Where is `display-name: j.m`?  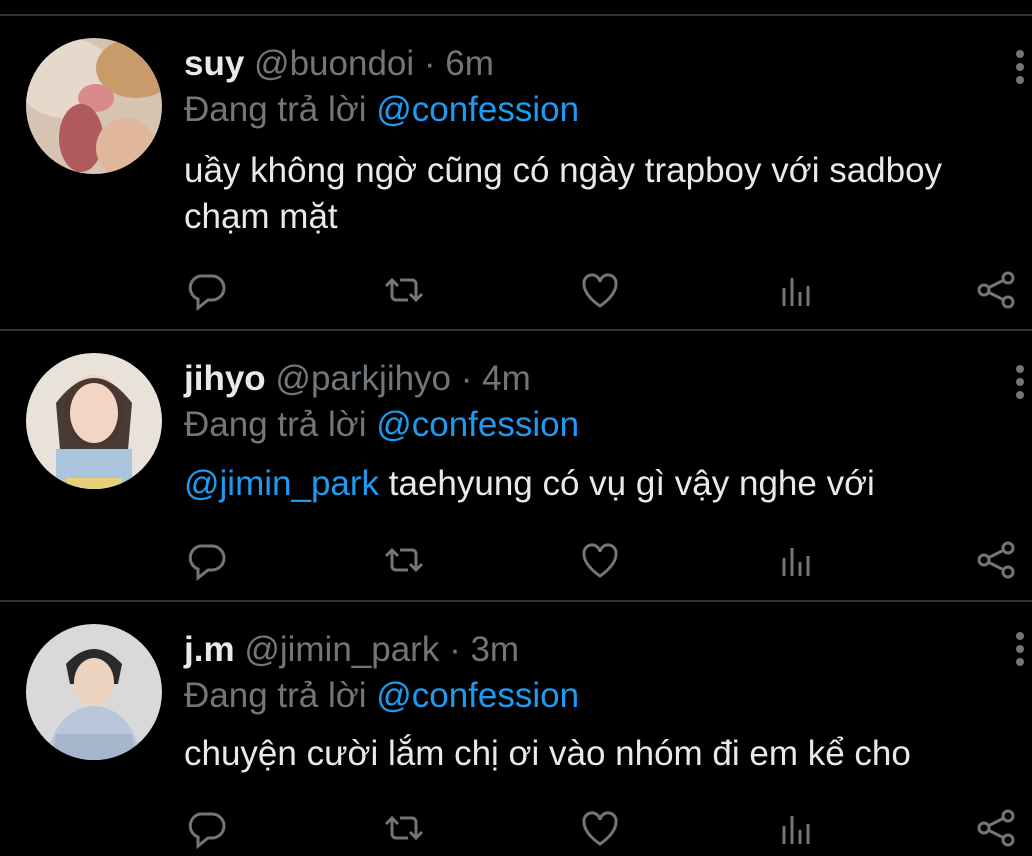 display-name: j.m is located at coordinates (209, 649).